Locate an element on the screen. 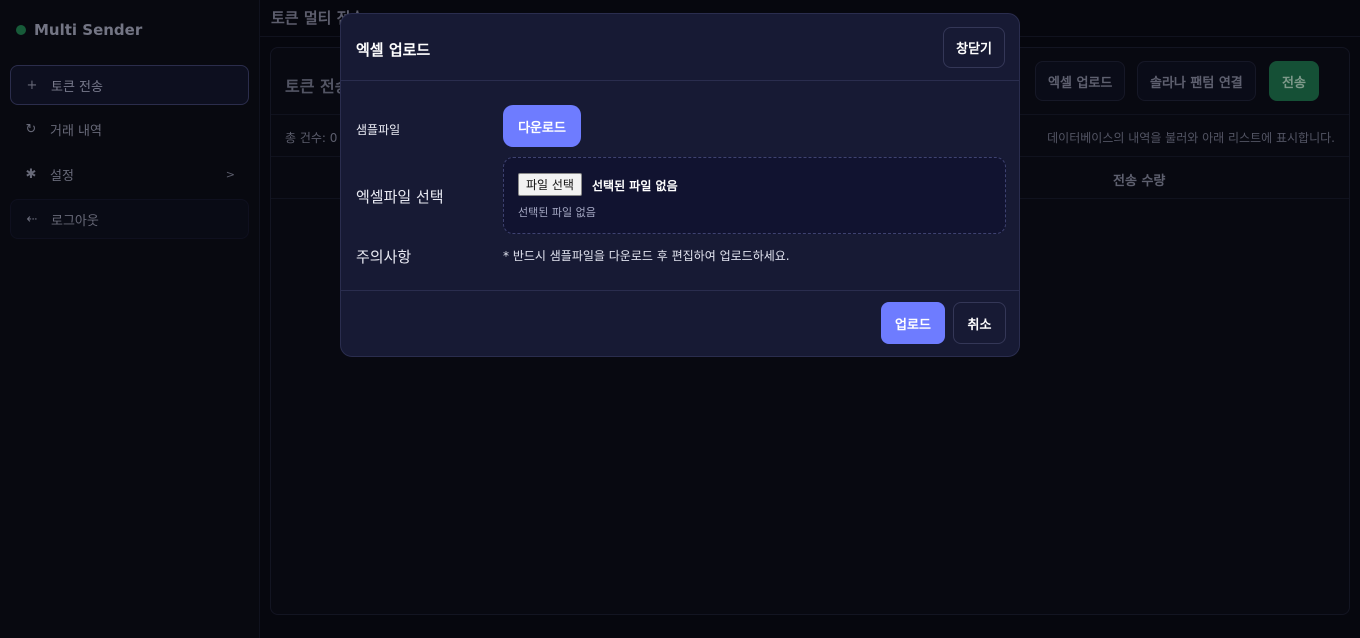 The width and height of the screenshot is (1360, 638). modal-title: 엑셀 업로드 is located at coordinates (393, 50).